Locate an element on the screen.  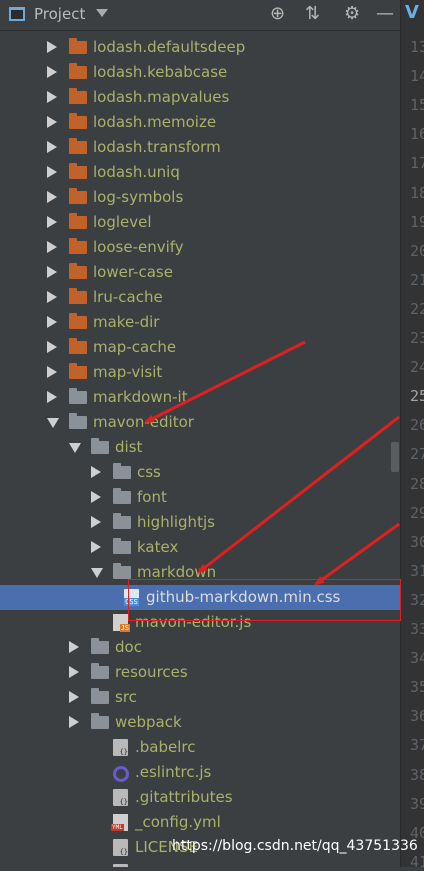
tree-item-label: .babelrc is located at coordinates (165, 747).